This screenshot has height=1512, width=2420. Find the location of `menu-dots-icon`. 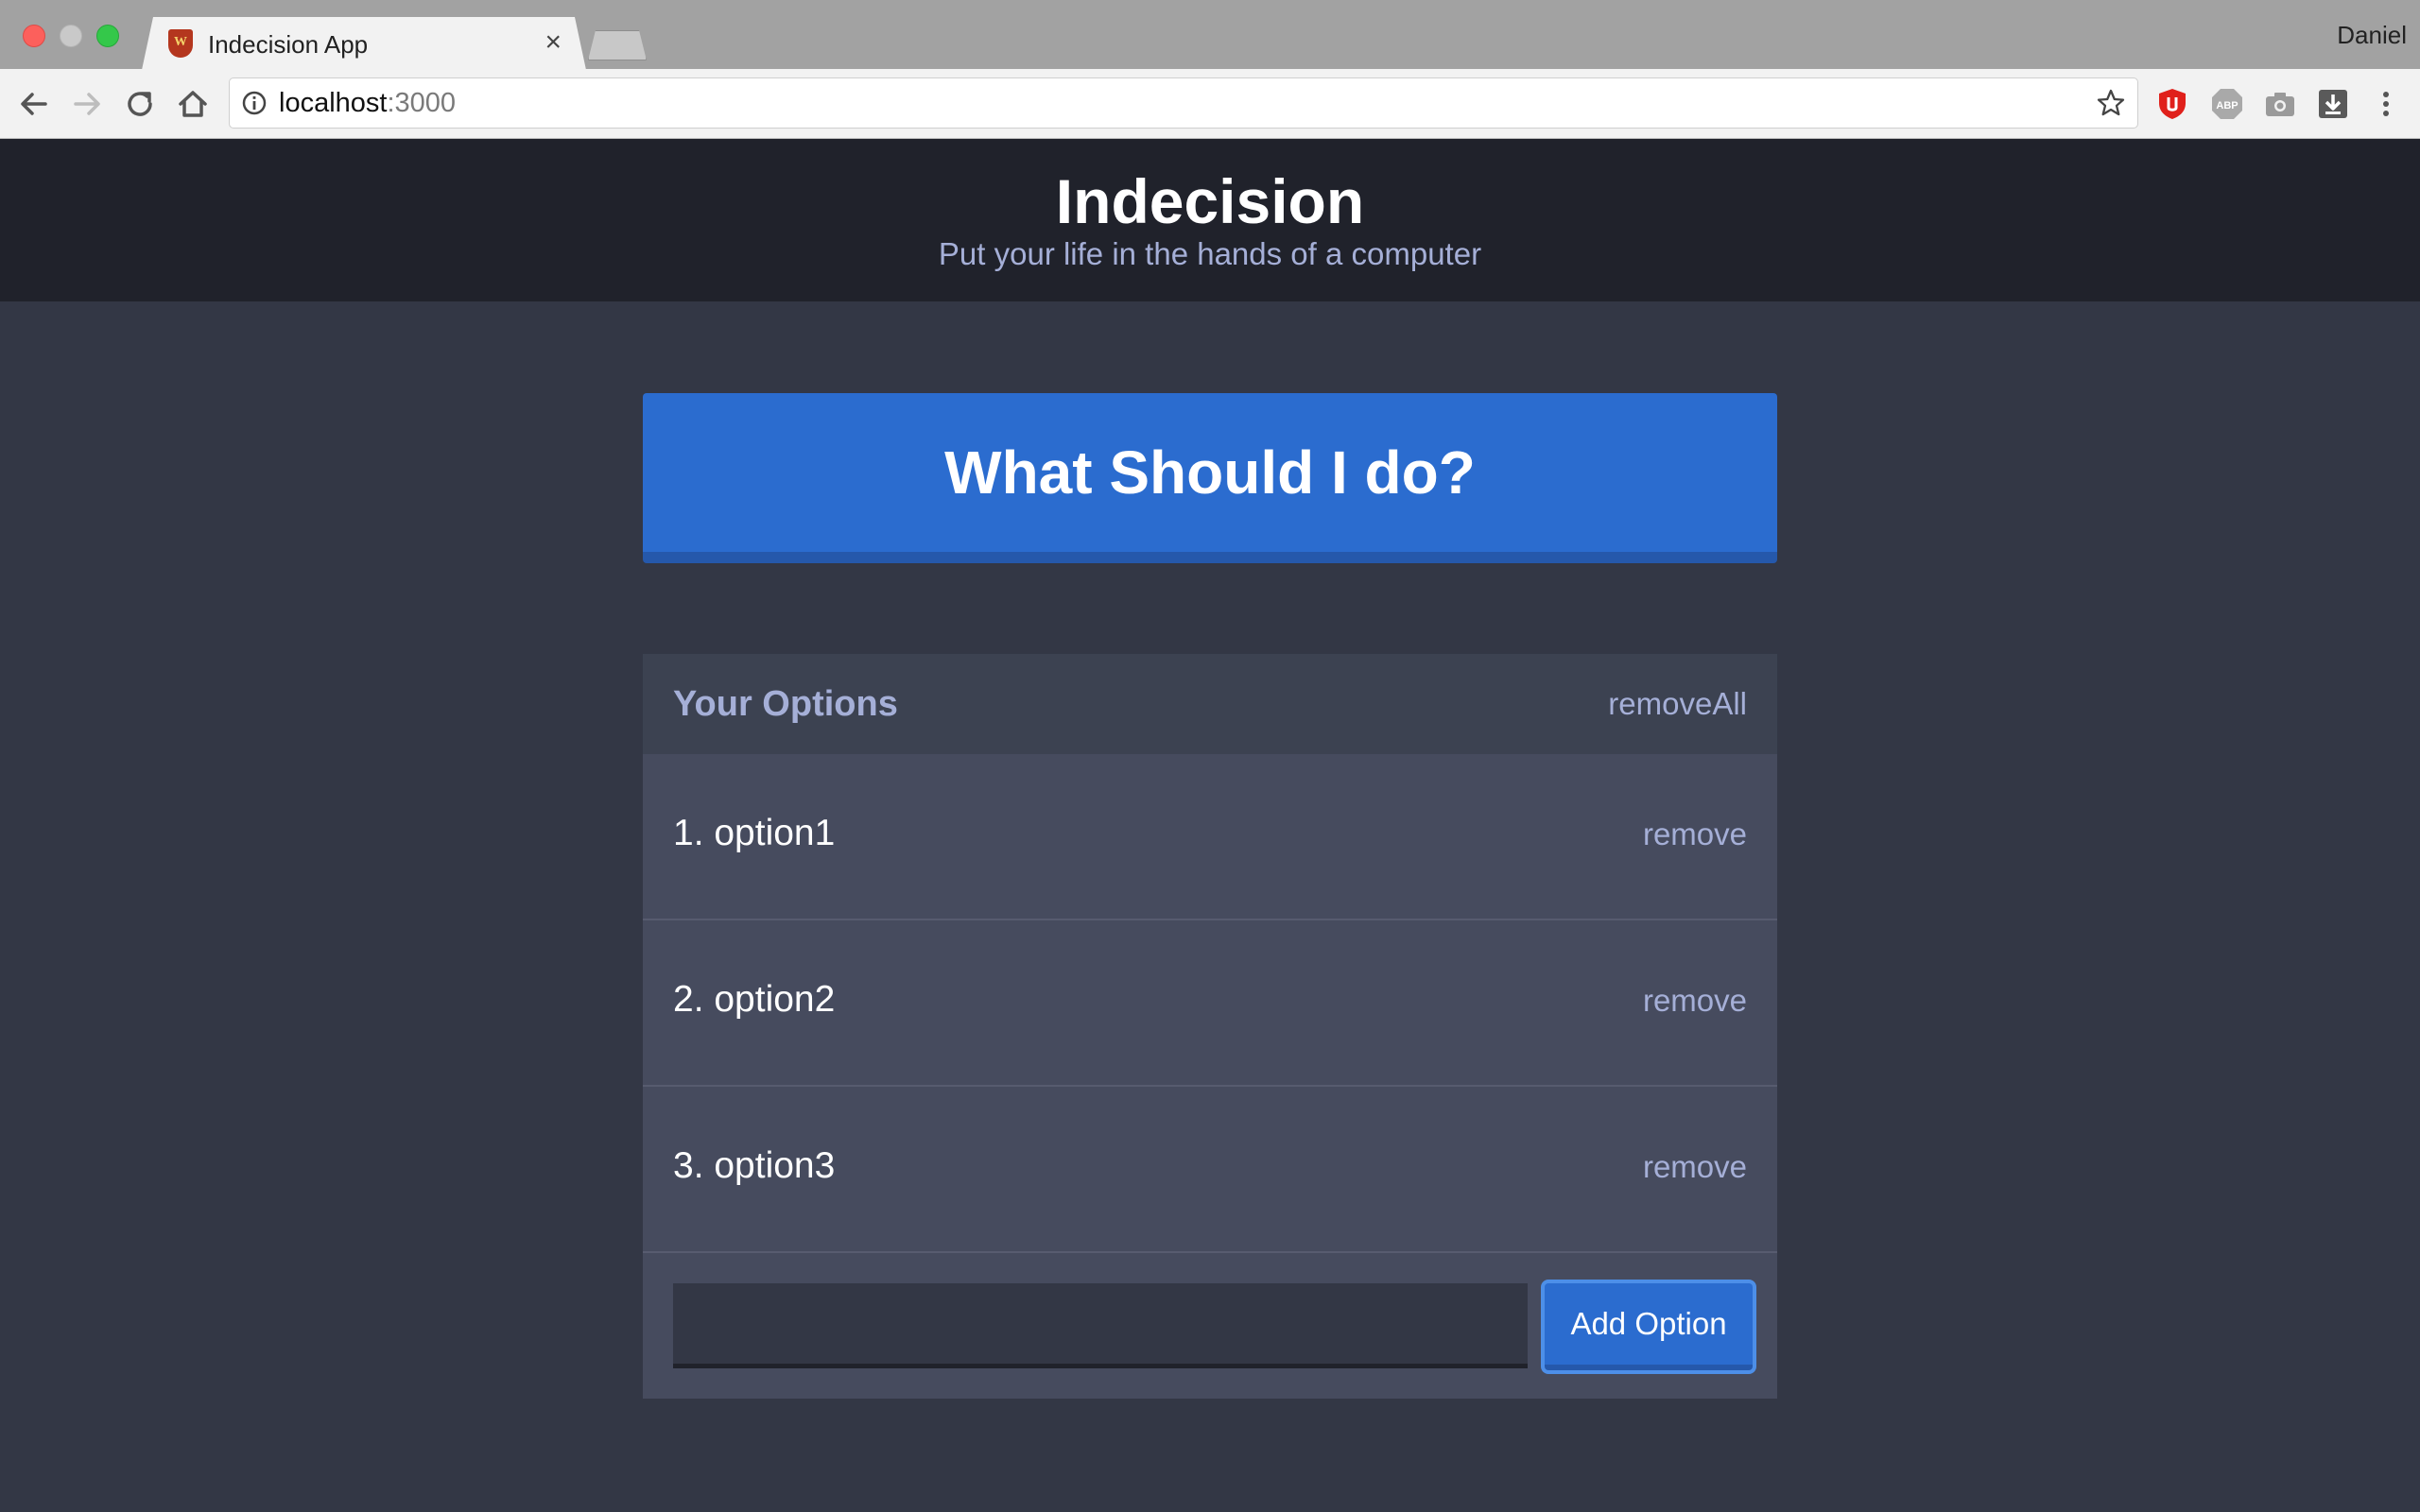

menu-dots-icon is located at coordinates (2386, 104).